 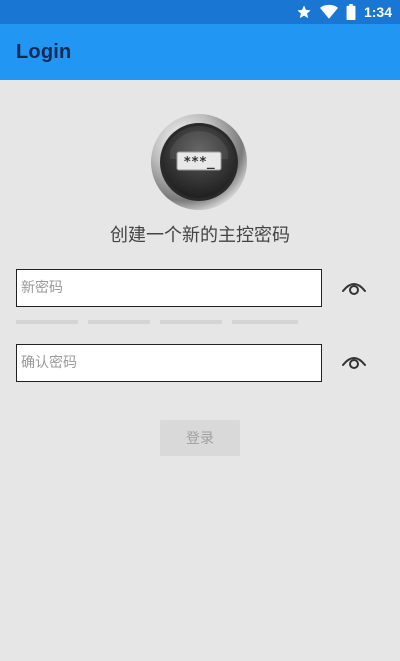 I want to click on login-button: 登录, so click(x=200, y=438).